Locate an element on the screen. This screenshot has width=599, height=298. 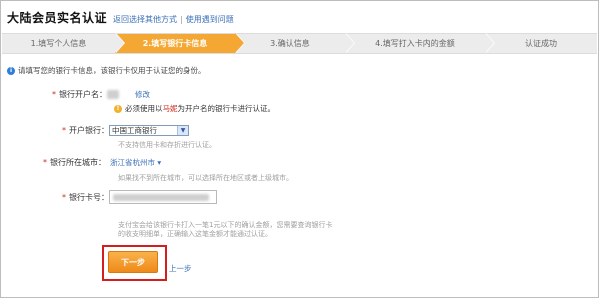
card-number-row: * 银行卡号： is located at coordinates (139, 197).